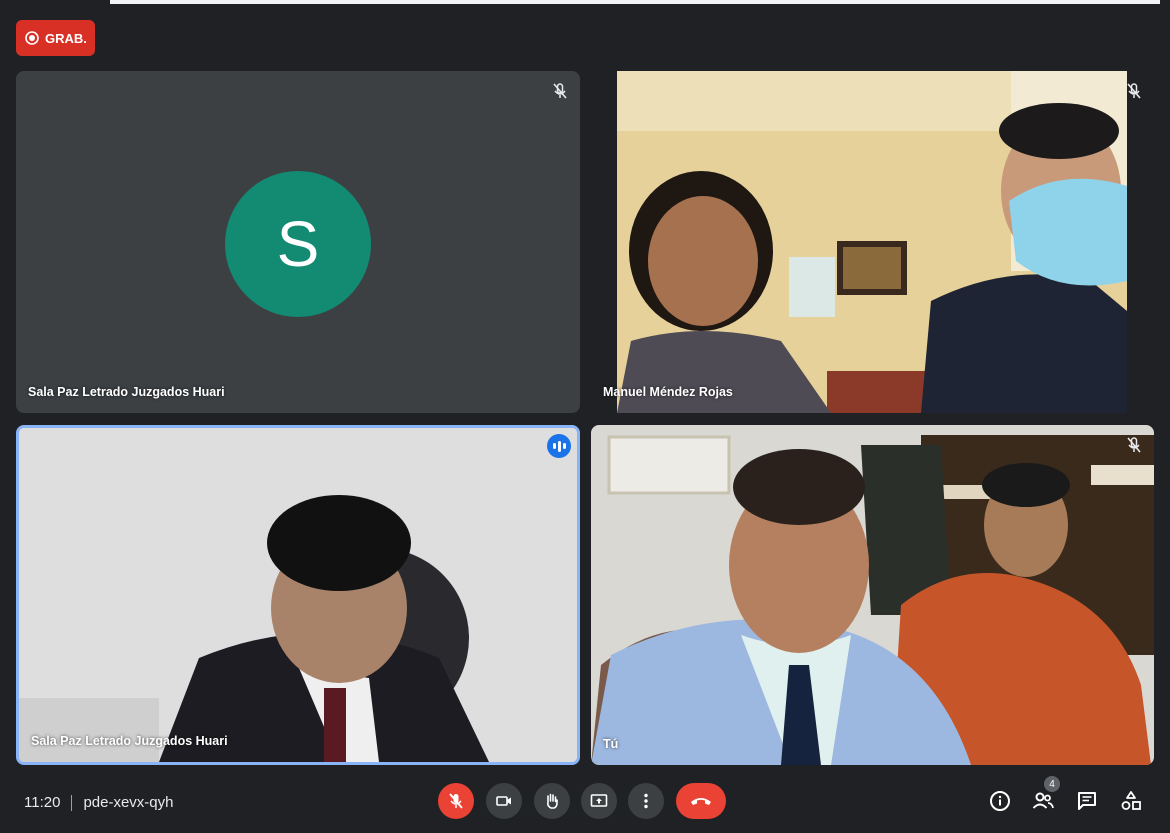 The height and width of the screenshot is (833, 1170). I want to click on people-button, so click(1043, 801).